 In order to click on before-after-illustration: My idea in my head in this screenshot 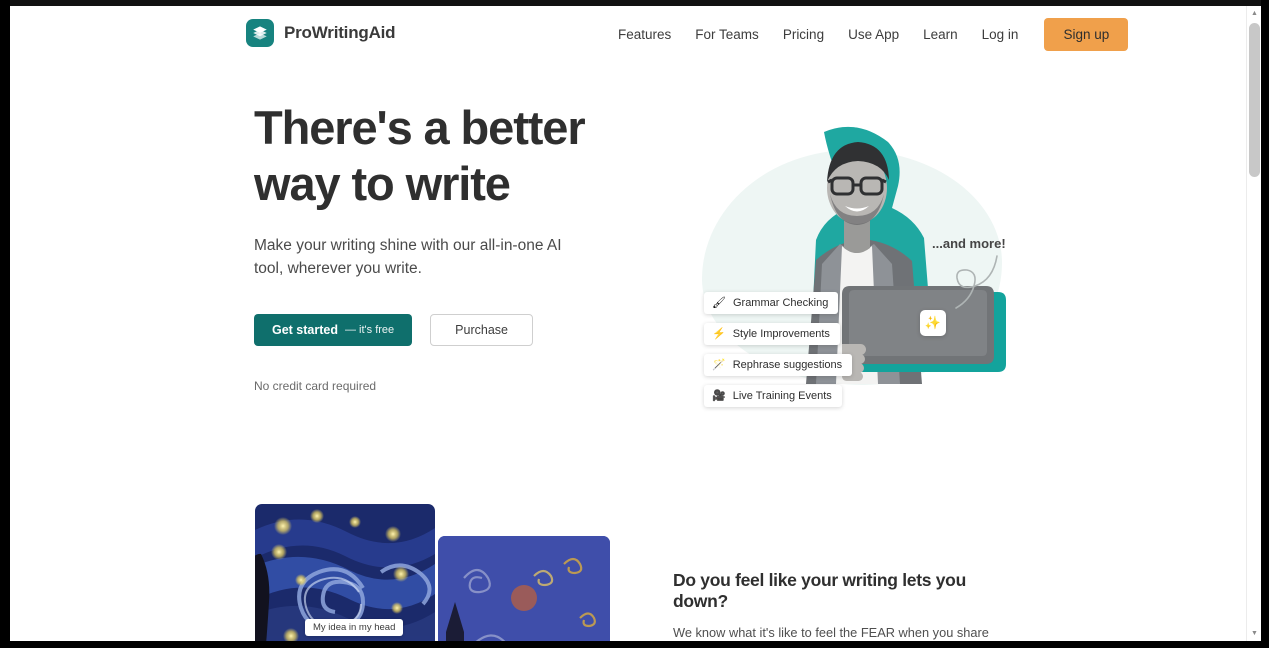, I will do `click(432, 572)`.